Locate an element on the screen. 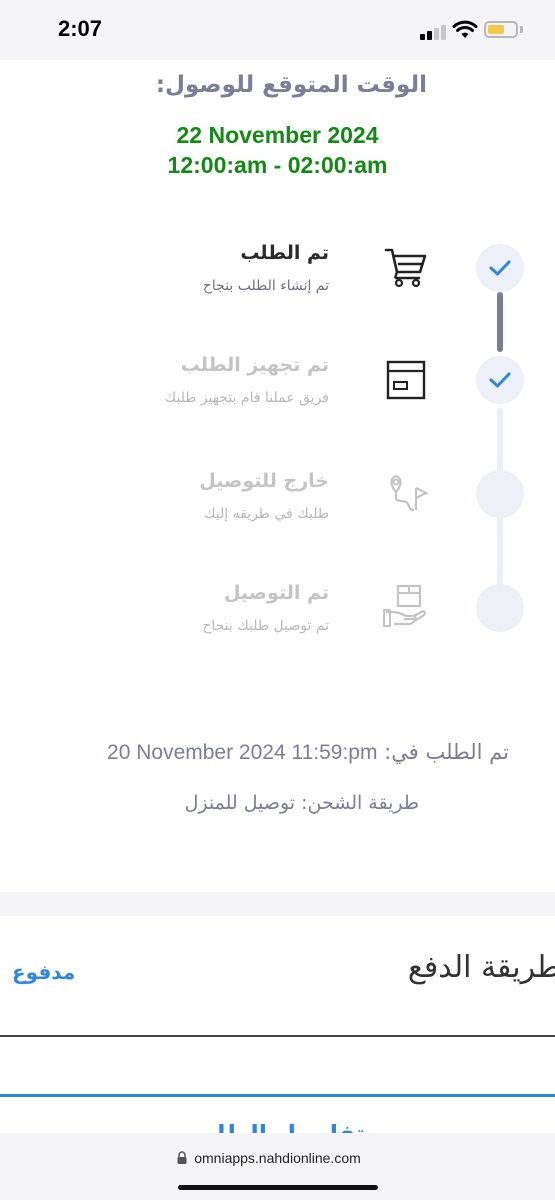 This screenshot has width=555, height=1200. cellular-signal-icon is located at coordinates (434, 32).